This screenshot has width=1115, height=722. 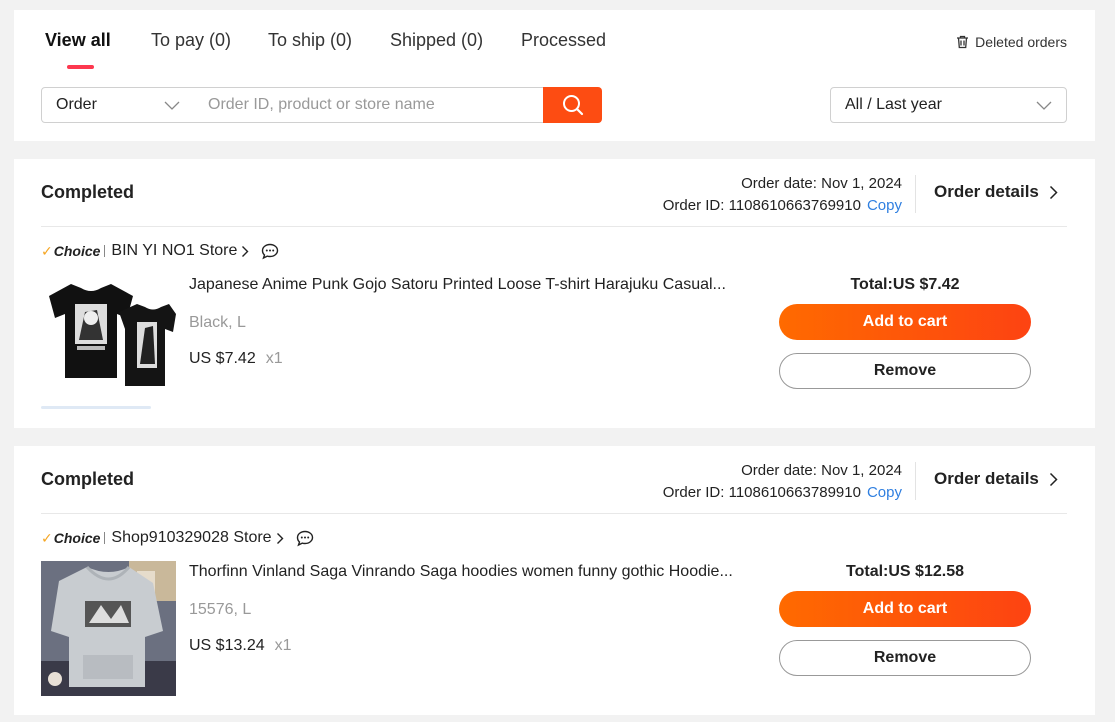 I want to click on store-link: Shop910329028 Store, so click(x=197, y=538).